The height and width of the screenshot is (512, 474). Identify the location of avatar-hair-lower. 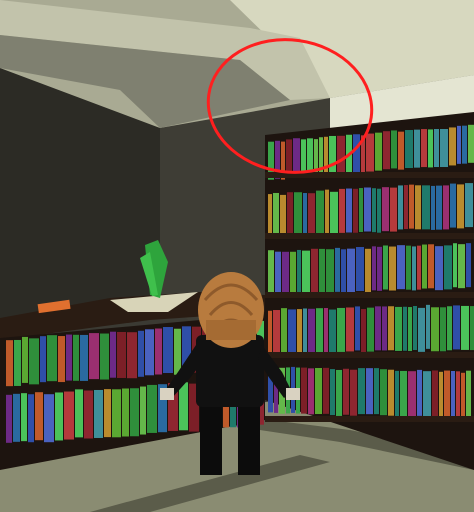
(231, 330).